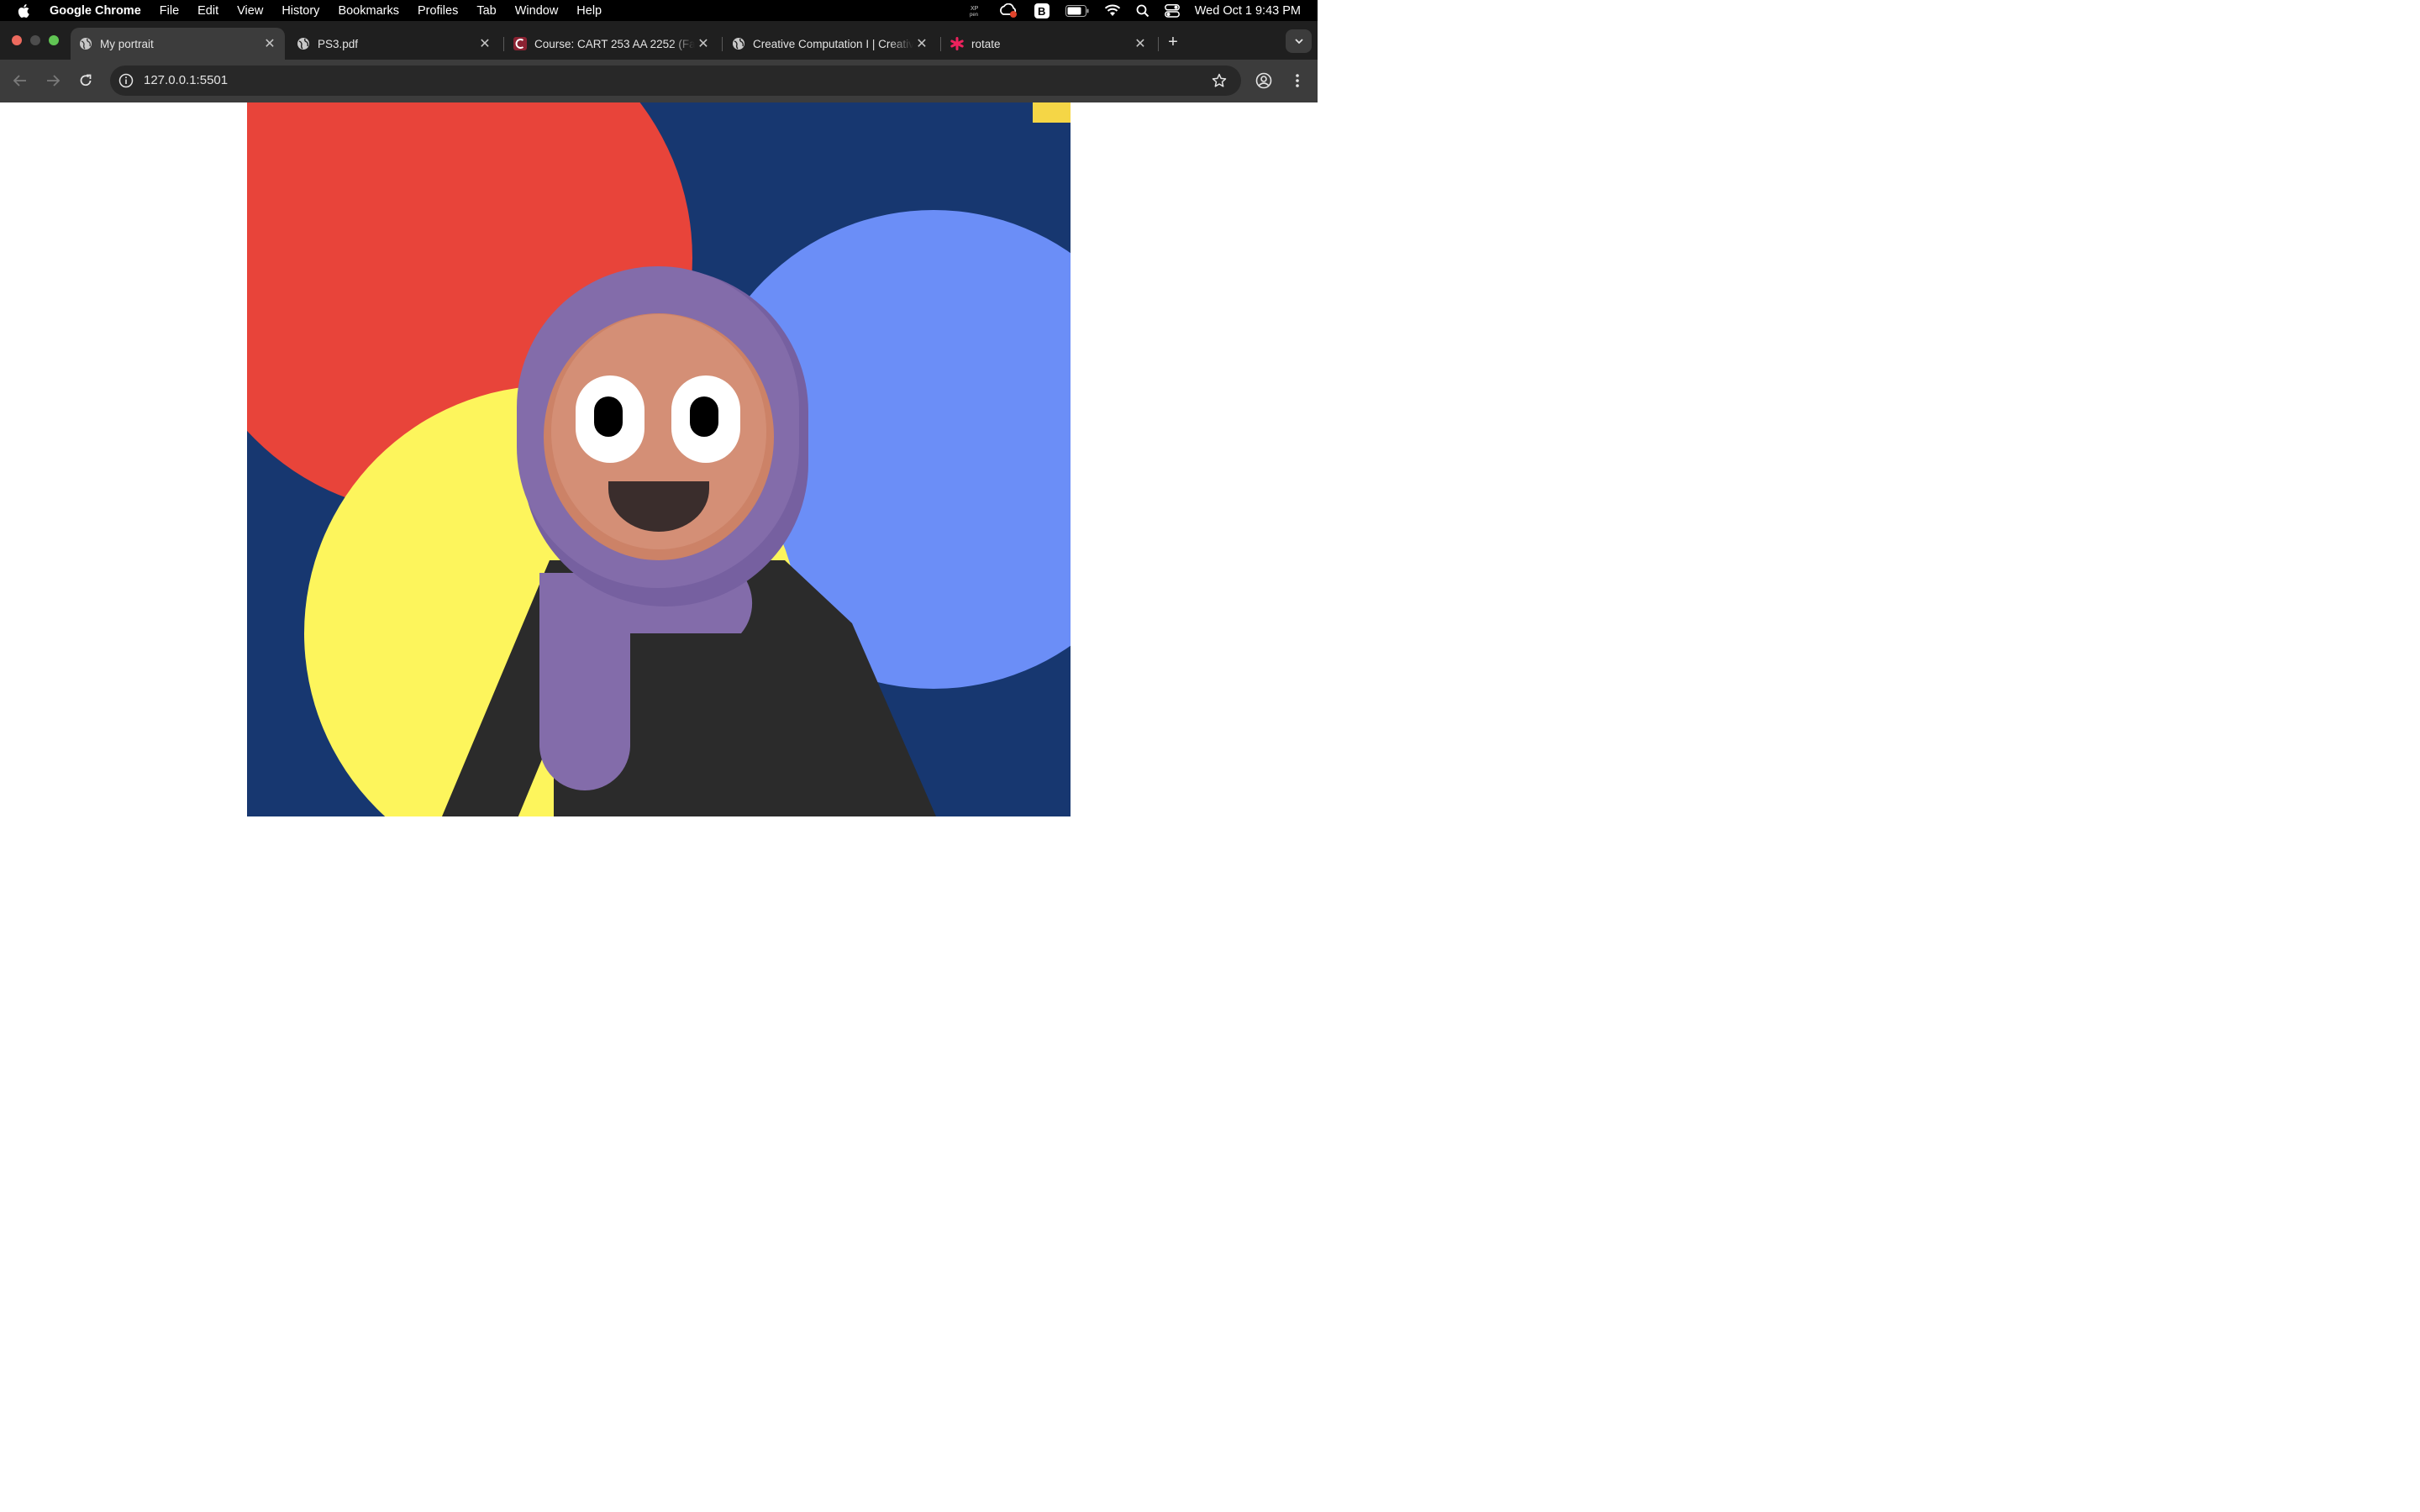  I want to click on reload-icon, so click(86, 81).